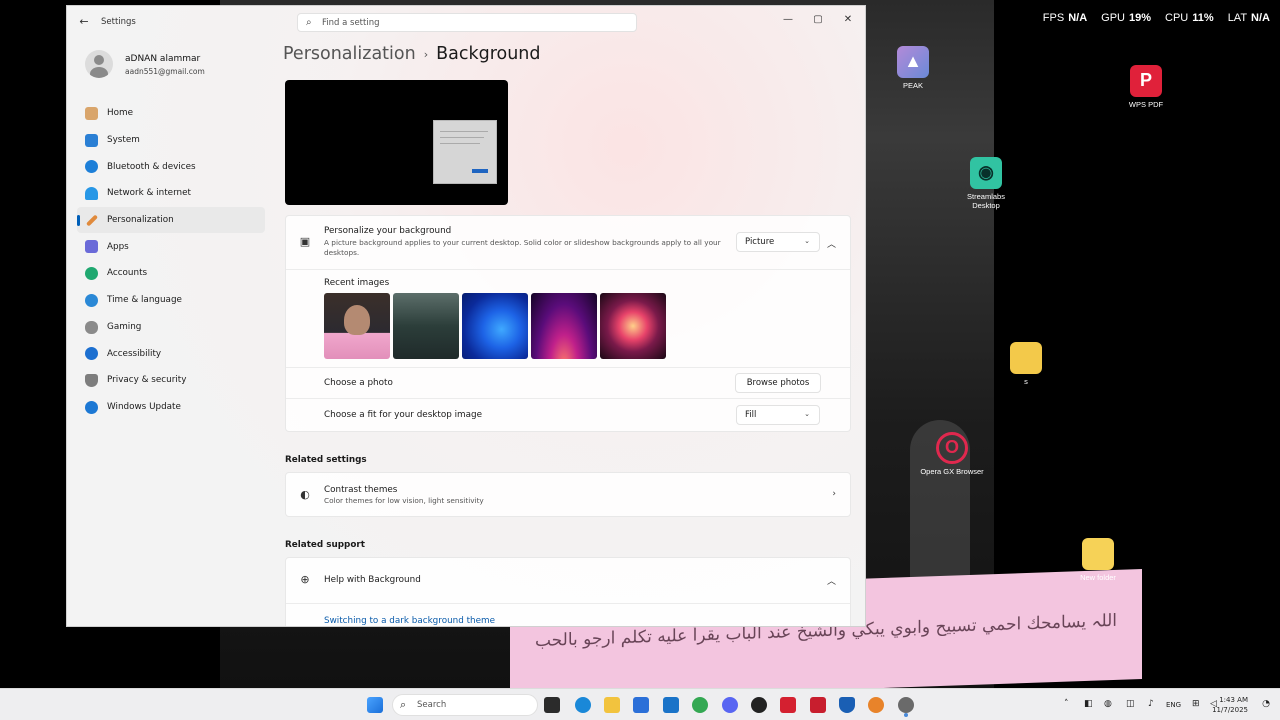 This screenshot has height=720, width=1280. Describe the element at coordinates (1026, 358) in the screenshot. I see `folder-icon` at that location.